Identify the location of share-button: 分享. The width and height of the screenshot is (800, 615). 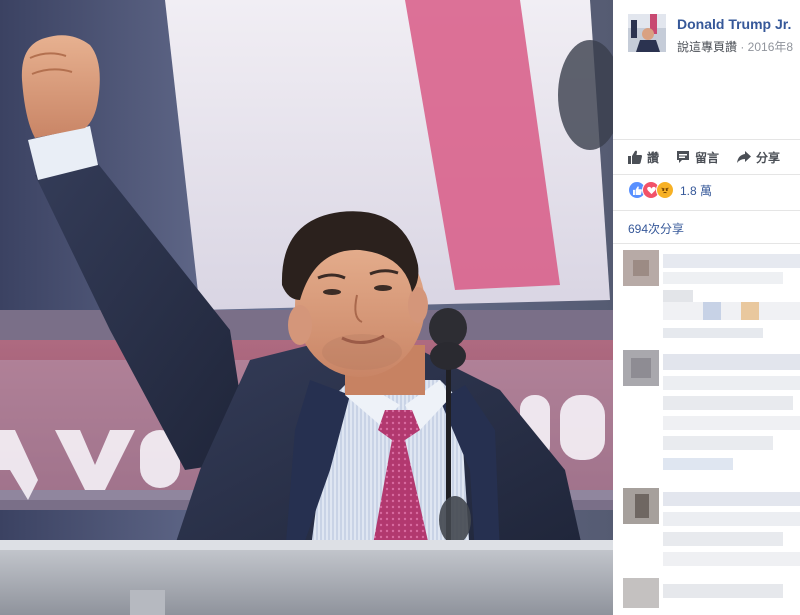
(758, 157).